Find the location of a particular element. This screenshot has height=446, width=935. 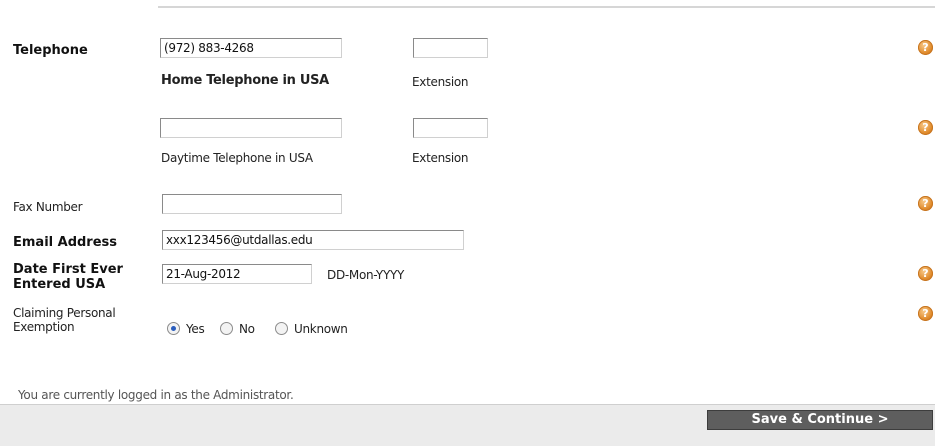

email-label: Email Address is located at coordinates (65, 242).